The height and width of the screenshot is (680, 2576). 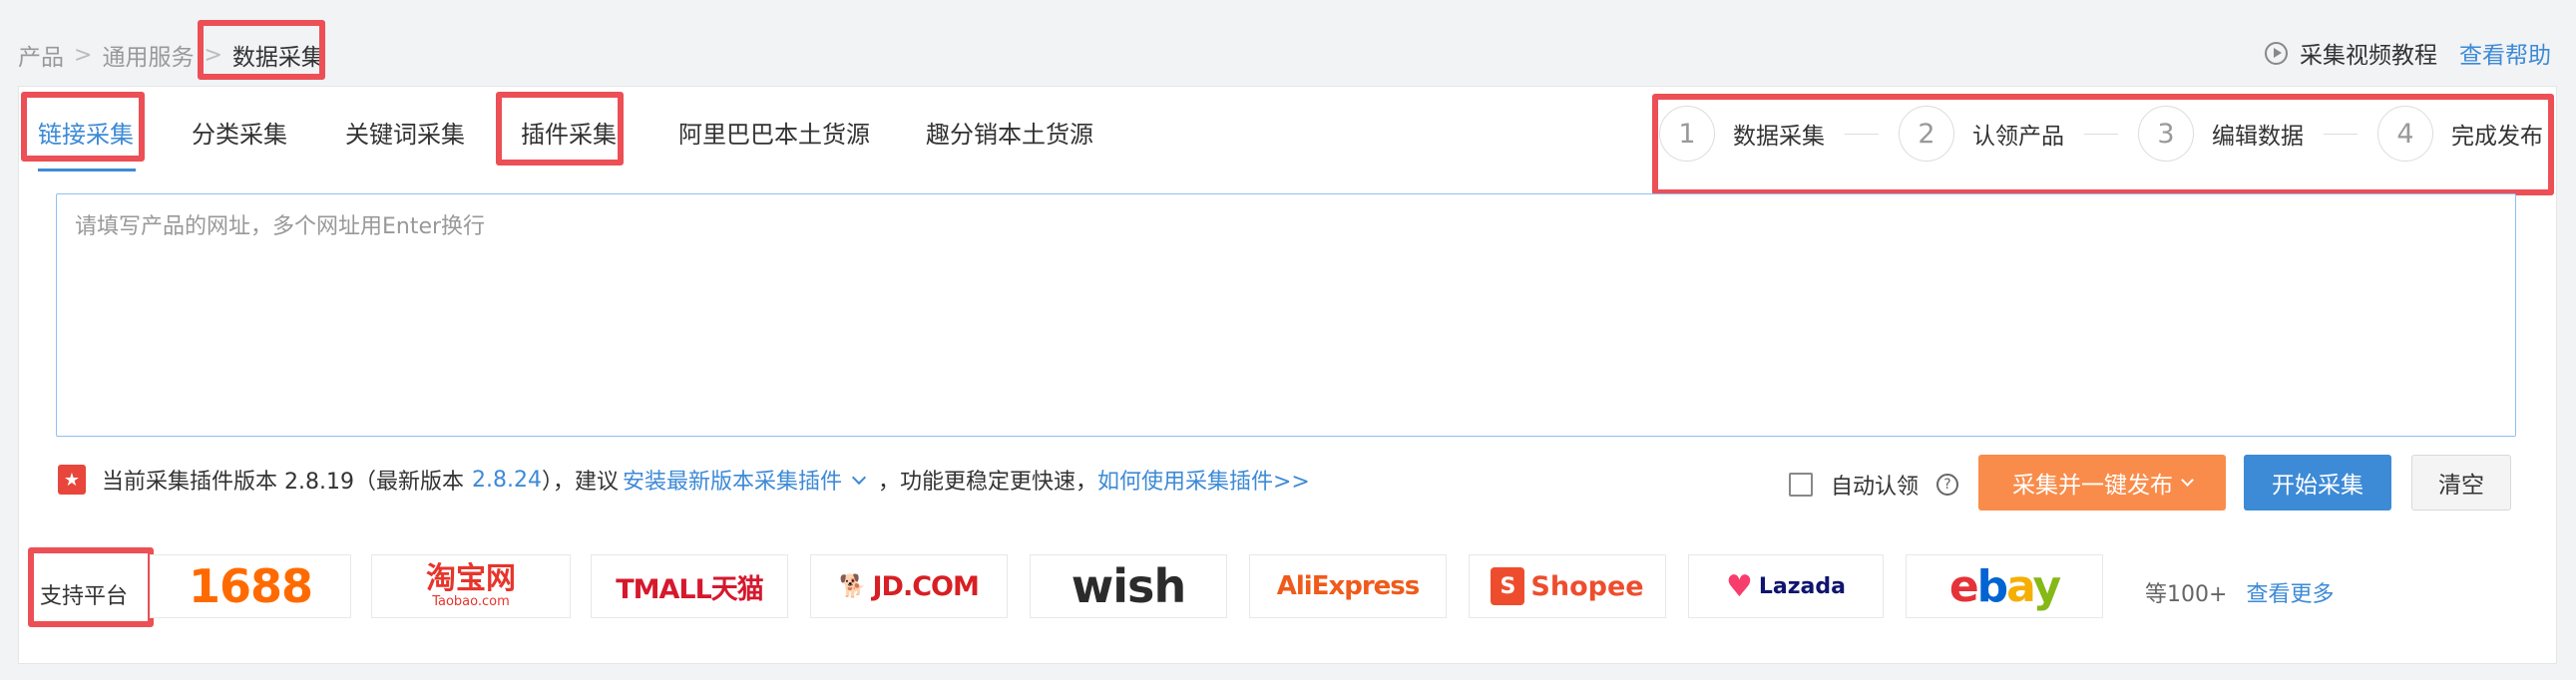 What do you see at coordinates (506, 480) in the screenshot?
I see `latest-version: 2.8.24` at bounding box center [506, 480].